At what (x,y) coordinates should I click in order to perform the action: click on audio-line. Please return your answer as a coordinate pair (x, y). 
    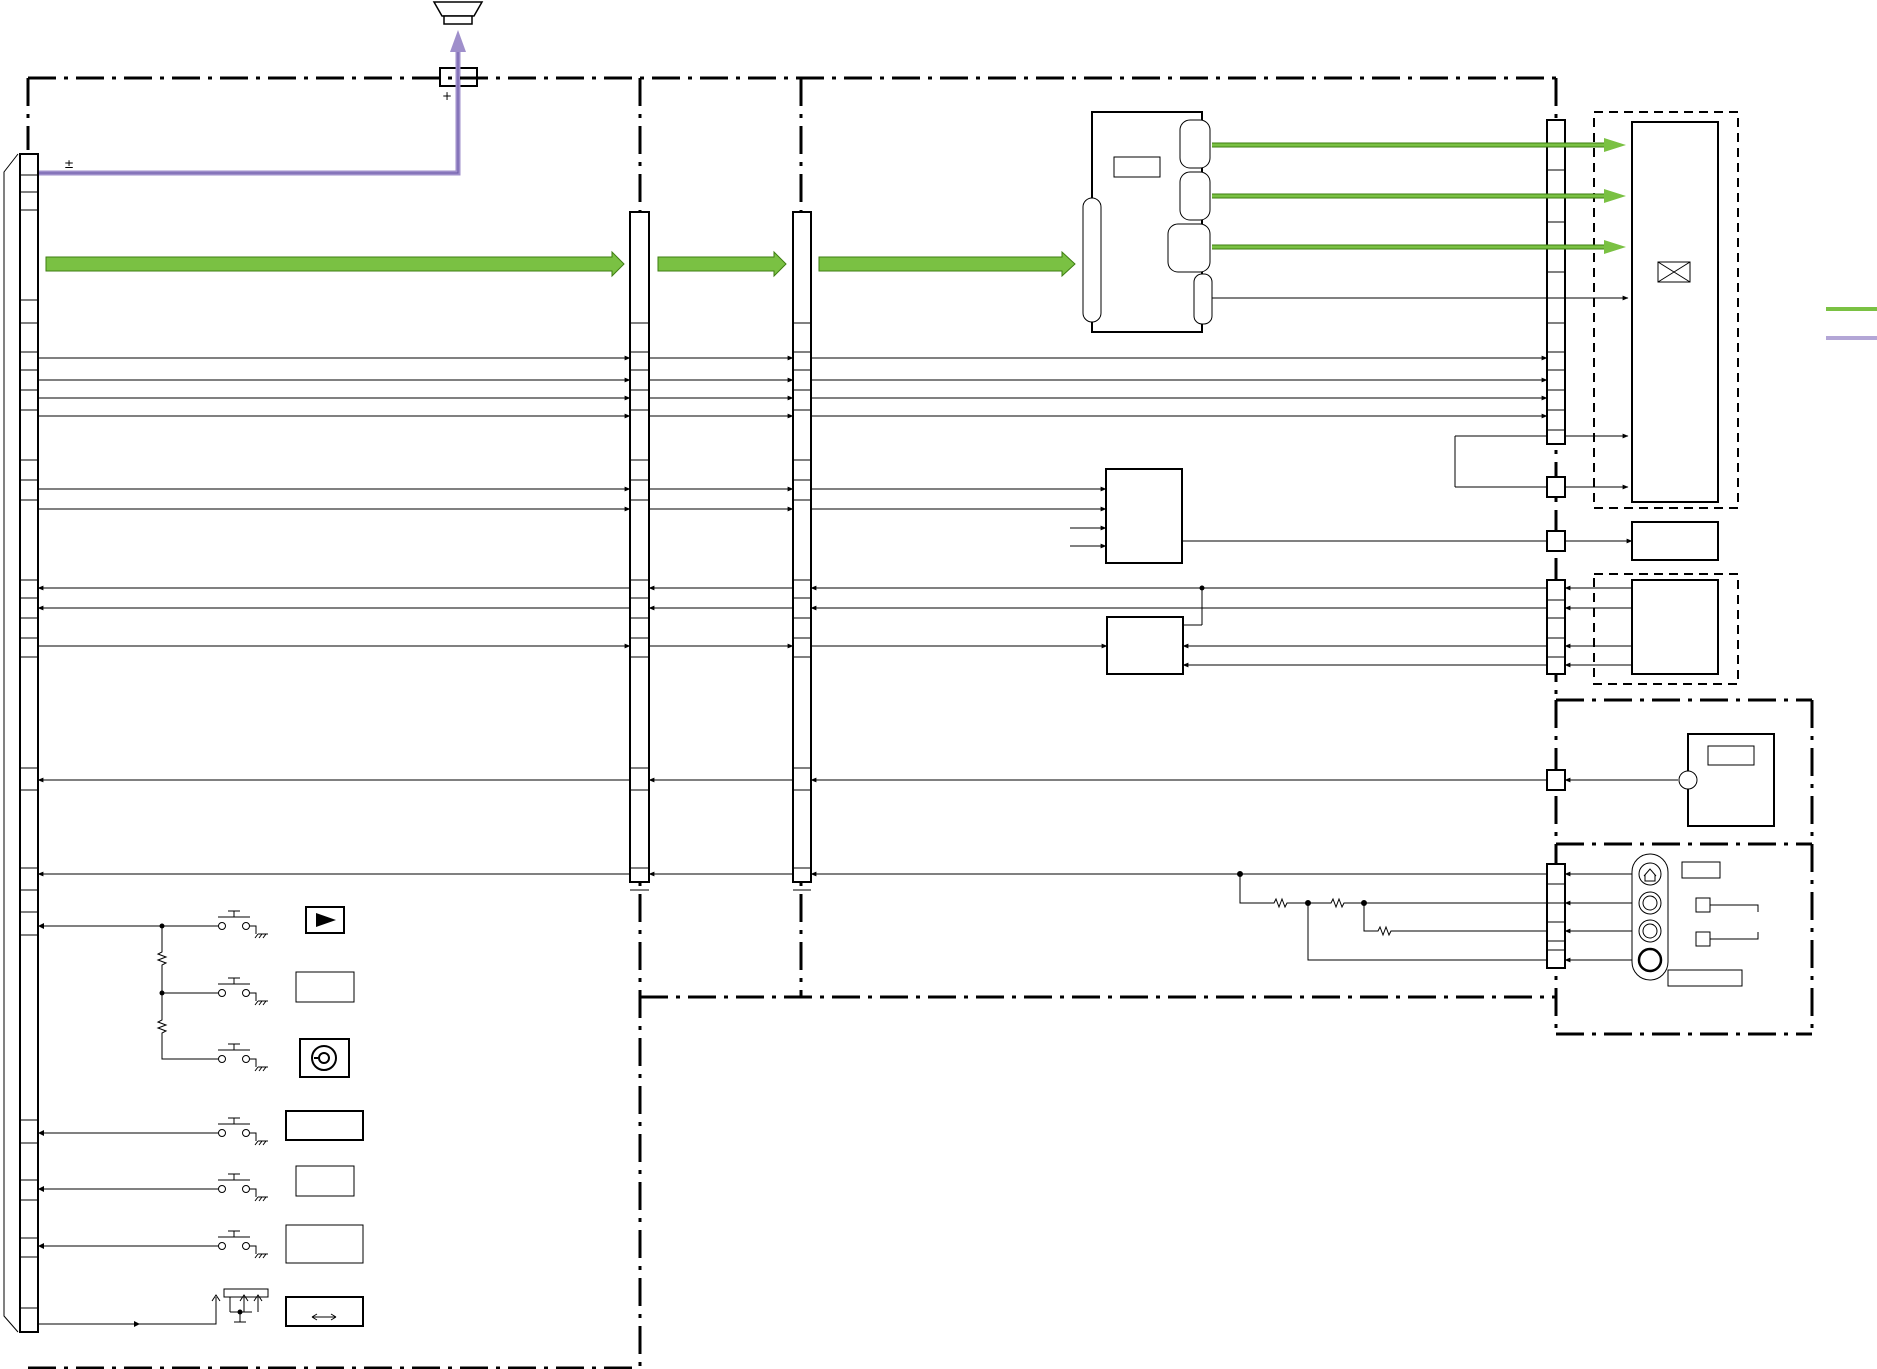
    Looking at the image, I should click on (252, 103).